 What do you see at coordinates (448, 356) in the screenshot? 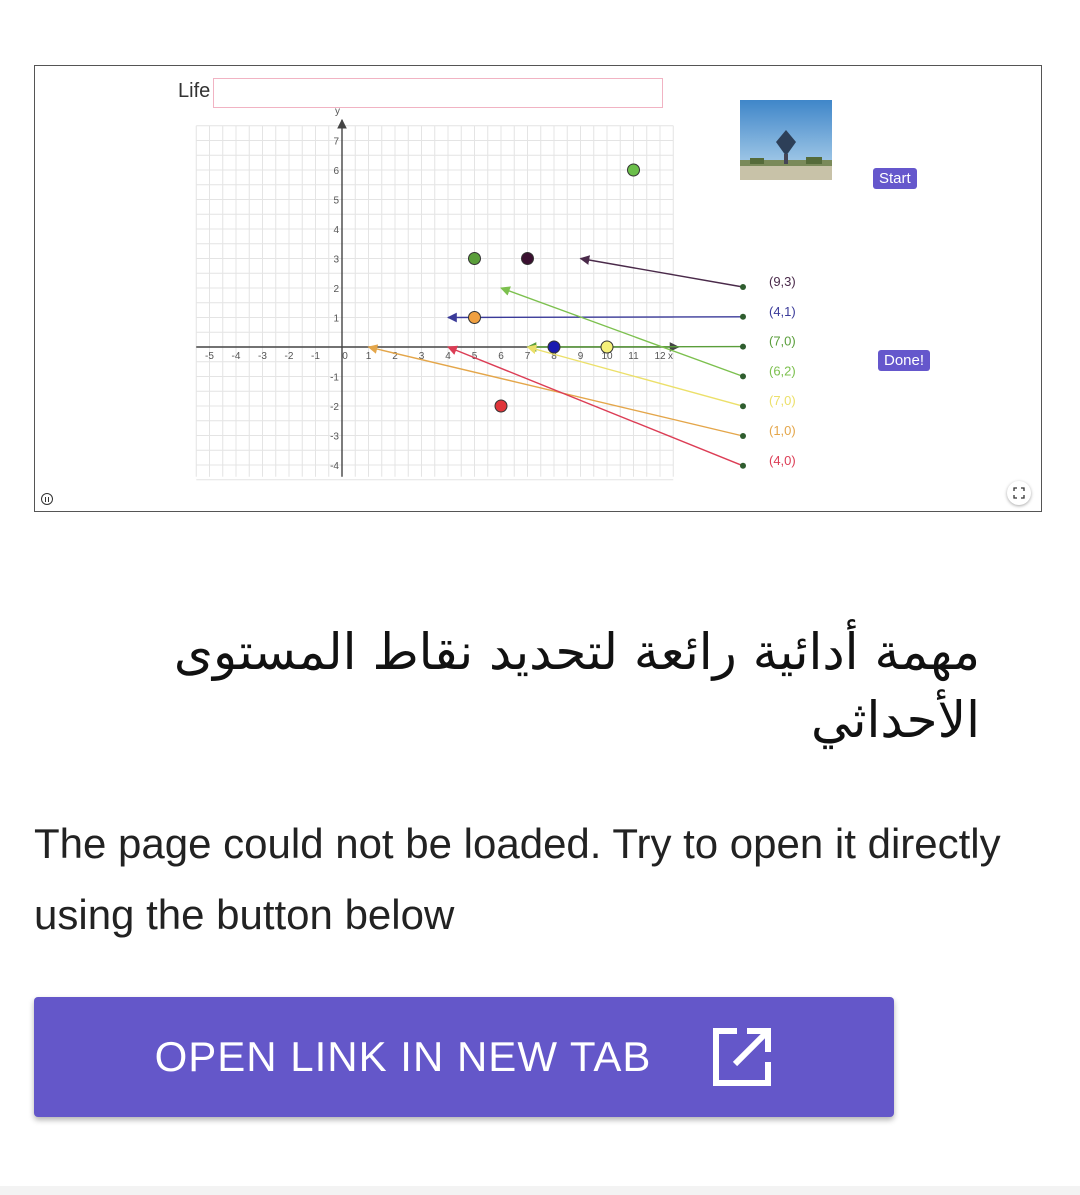
I see `x-tick-label: 4` at bounding box center [448, 356].